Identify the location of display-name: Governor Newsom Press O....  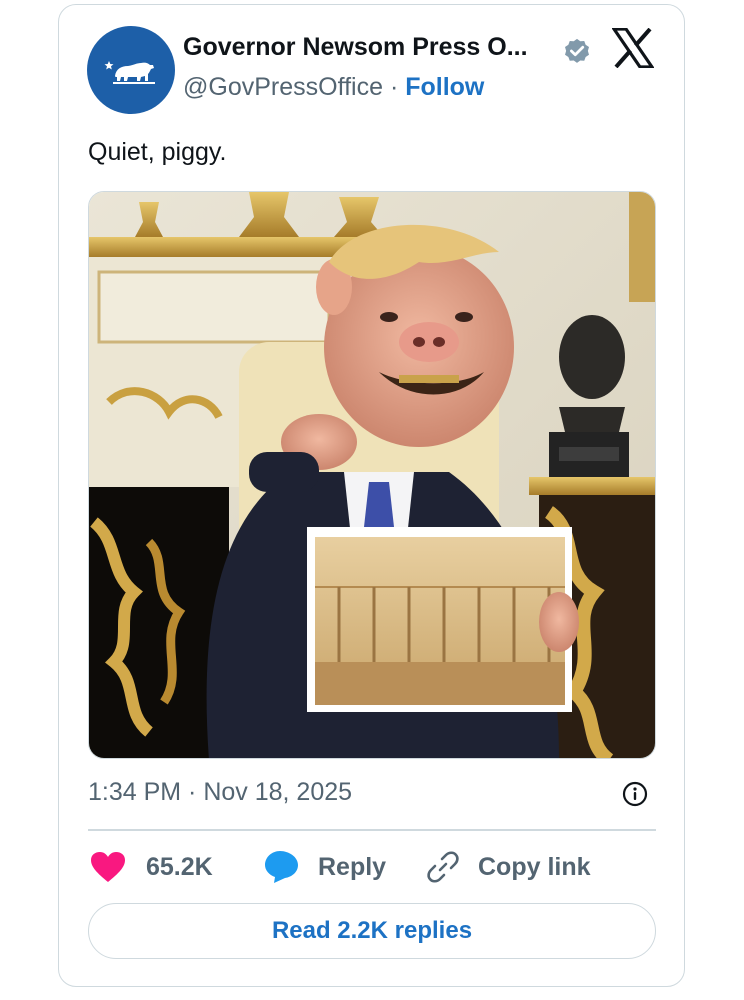
(355, 47).